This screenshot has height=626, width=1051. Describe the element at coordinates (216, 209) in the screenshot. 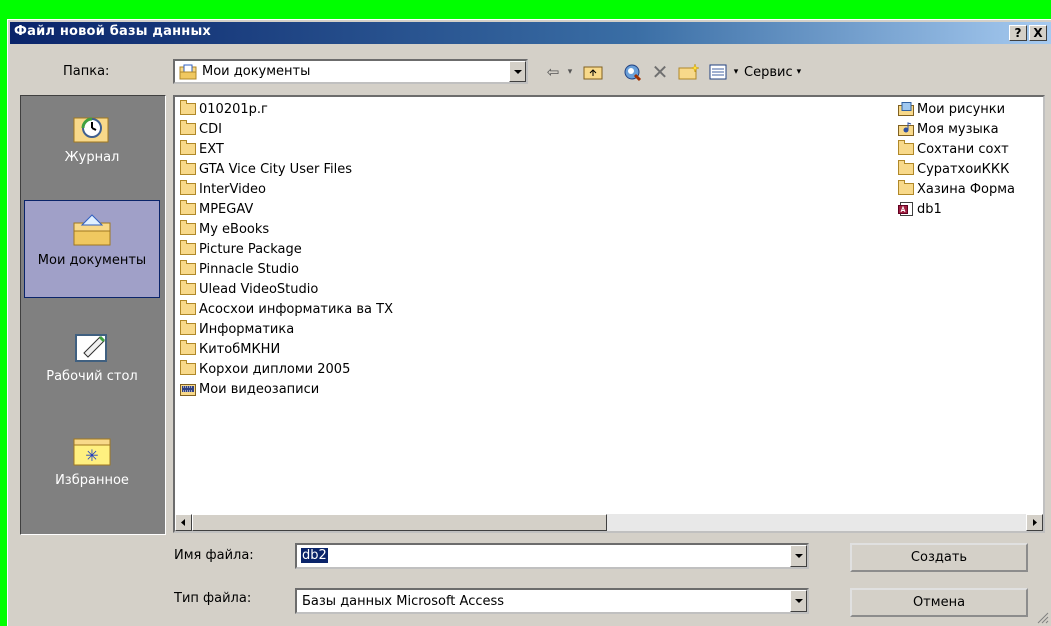

I see `list-item: MPEGAV` at that location.